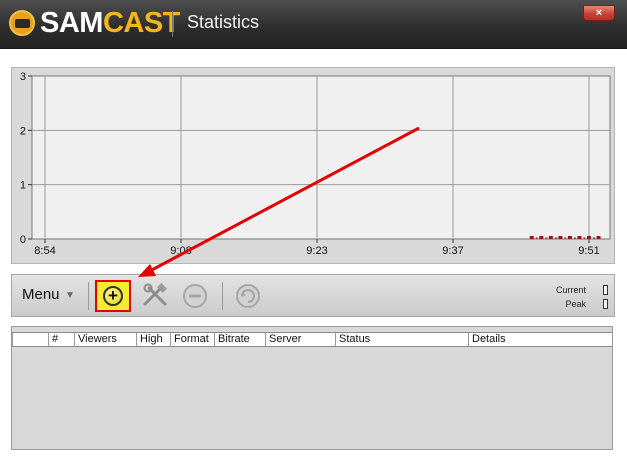  I want to click on toolbar: Menu ▼ + Current Peak, so click(313, 295).